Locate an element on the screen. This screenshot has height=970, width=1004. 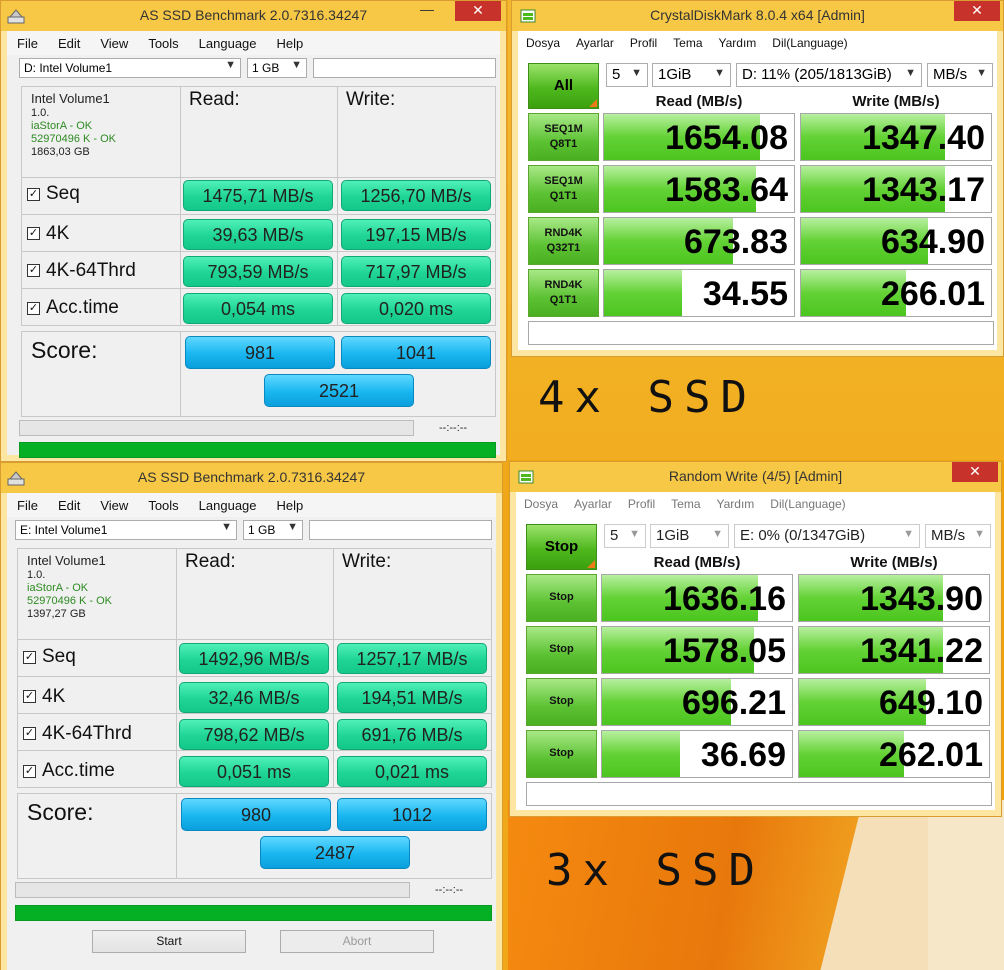
window-title: CrystalDiskMark 8.0.4 x64 [Admin] is located at coordinates (757, 15).